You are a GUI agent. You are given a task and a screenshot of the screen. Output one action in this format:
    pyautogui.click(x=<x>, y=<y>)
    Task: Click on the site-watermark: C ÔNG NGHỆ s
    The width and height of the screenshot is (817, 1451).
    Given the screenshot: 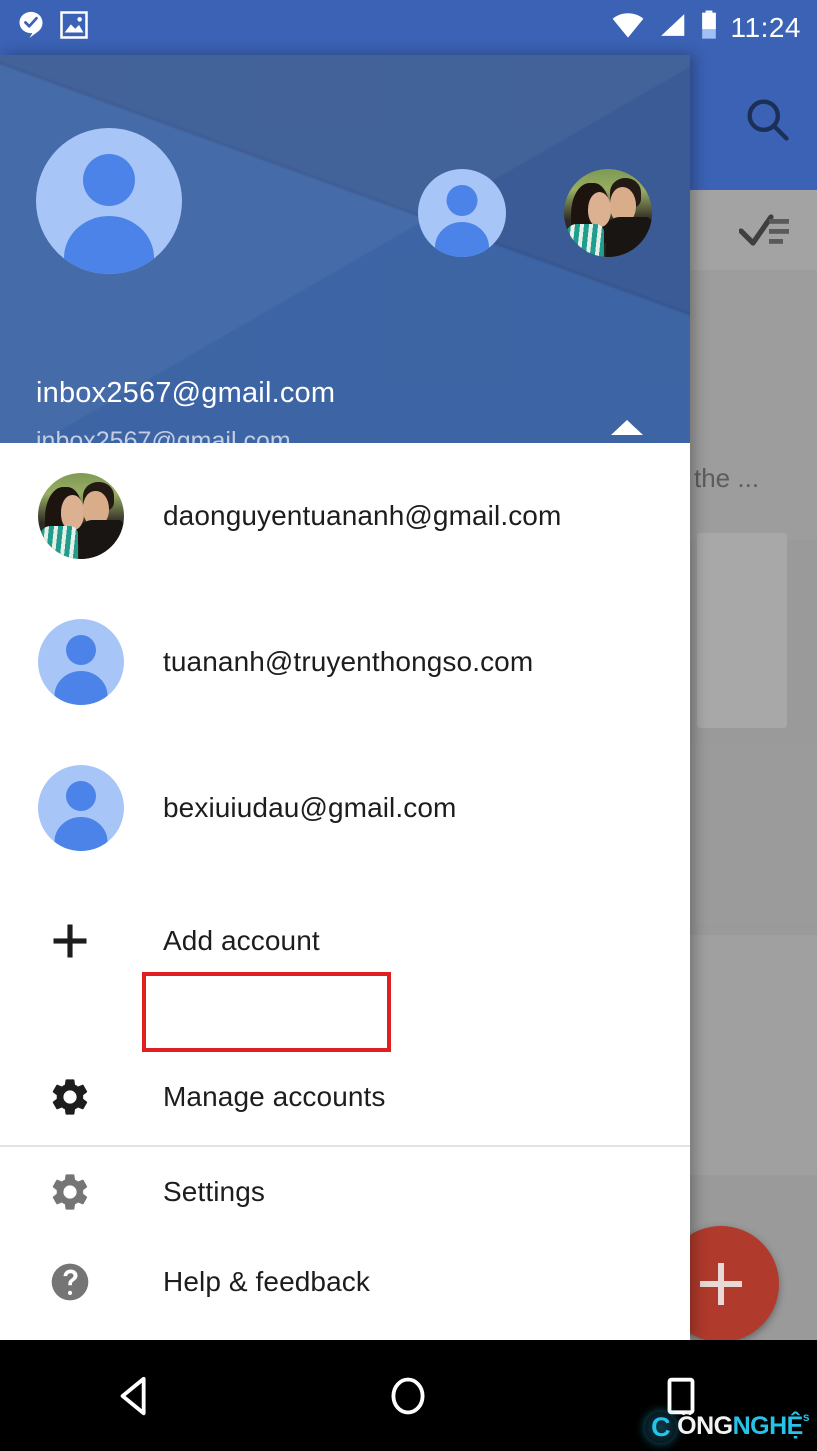 What is the action you would take?
    pyautogui.click(x=727, y=1426)
    